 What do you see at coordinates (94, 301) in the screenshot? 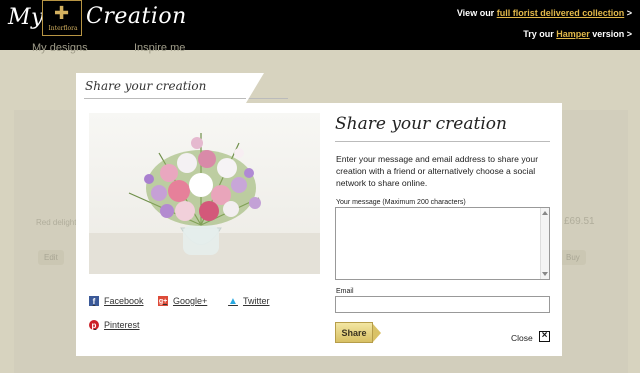
I see `facebook-icon: f` at bounding box center [94, 301].